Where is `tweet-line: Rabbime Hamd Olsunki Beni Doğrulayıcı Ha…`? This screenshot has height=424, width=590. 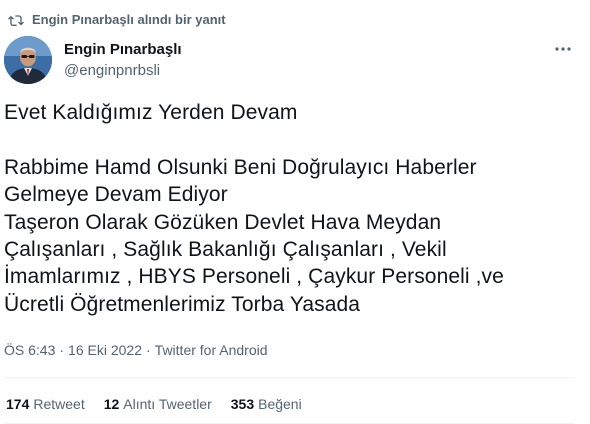
tweet-line: Rabbime Hamd Olsunki Beni Doğrulayıcı Ha… is located at coordinates (240, 167).